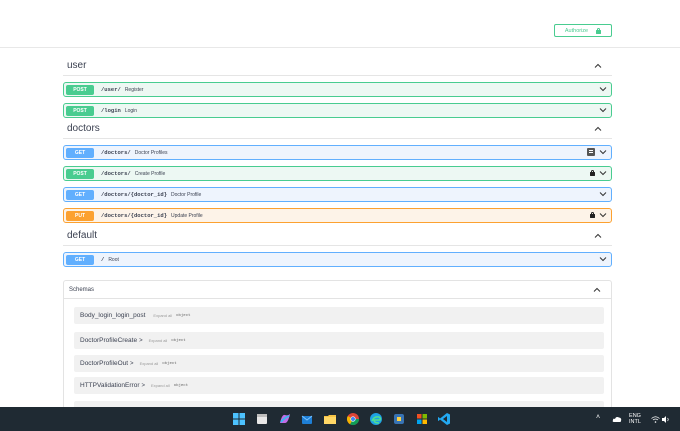 The width and height of the screenshot is (680, 431). Describe the element at coordinates (635, 422) in the screenshot. I see `keyboard-layout: INTL` at that location.